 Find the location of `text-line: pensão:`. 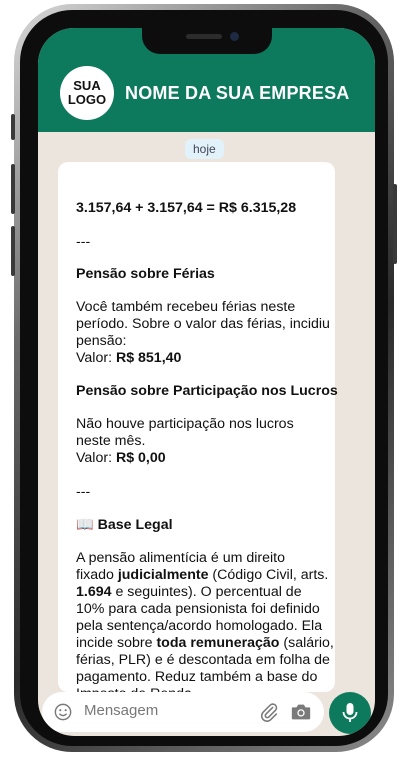

text-line: pensão: is located at coordinates (101, 341).